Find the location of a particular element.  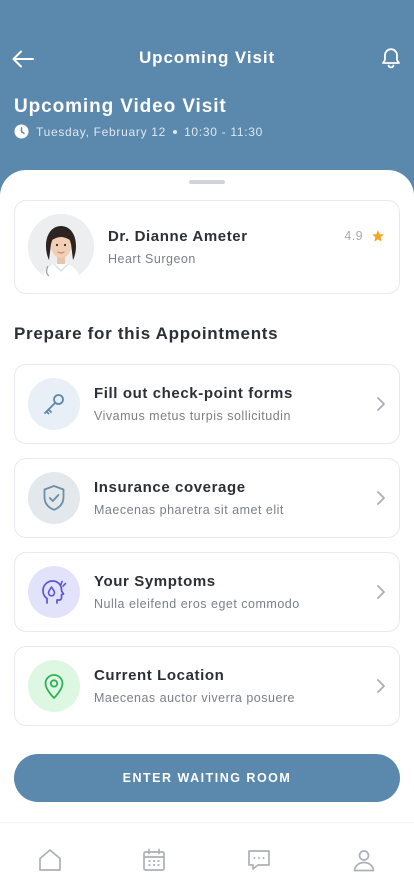

location-pin-icon is located at coordinates (54, 686).